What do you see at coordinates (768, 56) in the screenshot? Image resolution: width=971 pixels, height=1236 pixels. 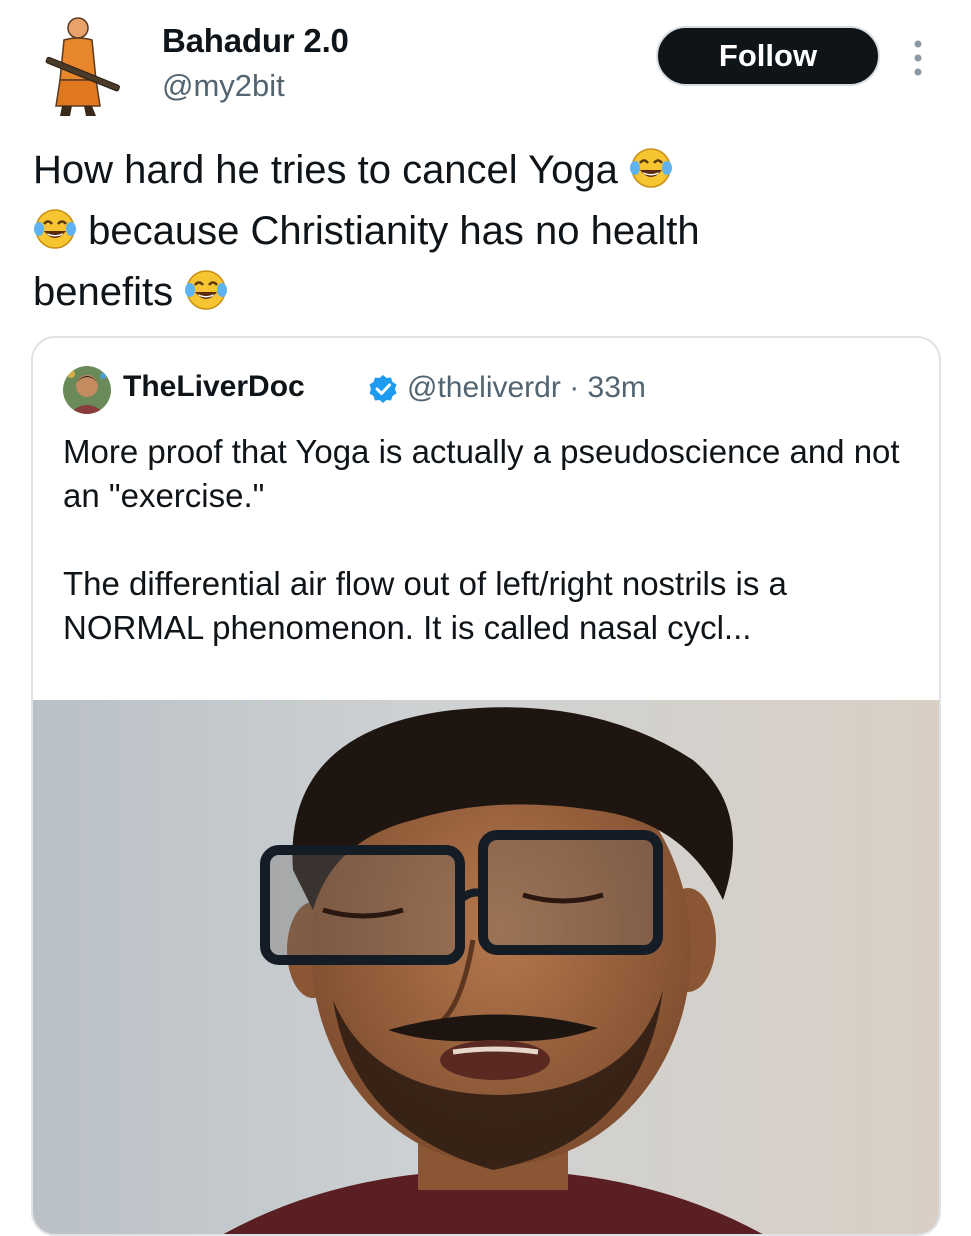 I see `follow-button: Follow` at bounding box center [768, 56].